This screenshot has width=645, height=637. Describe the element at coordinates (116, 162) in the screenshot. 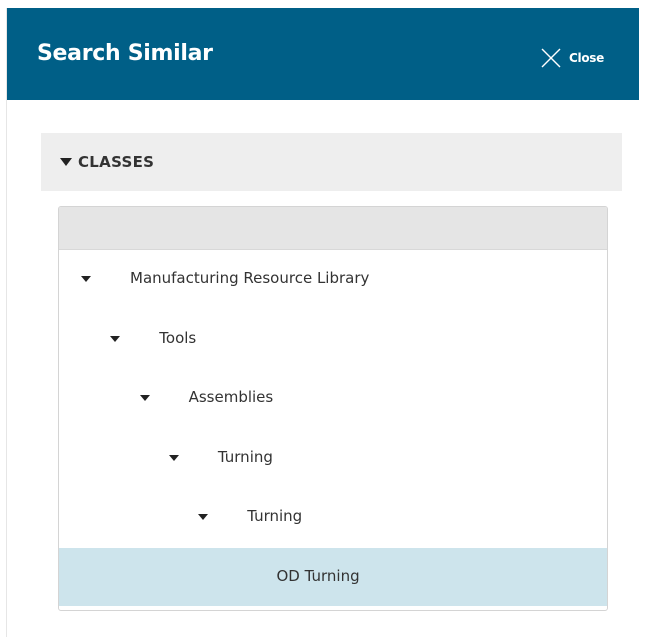

I see `classes-section-label: CLASSES` at that location.